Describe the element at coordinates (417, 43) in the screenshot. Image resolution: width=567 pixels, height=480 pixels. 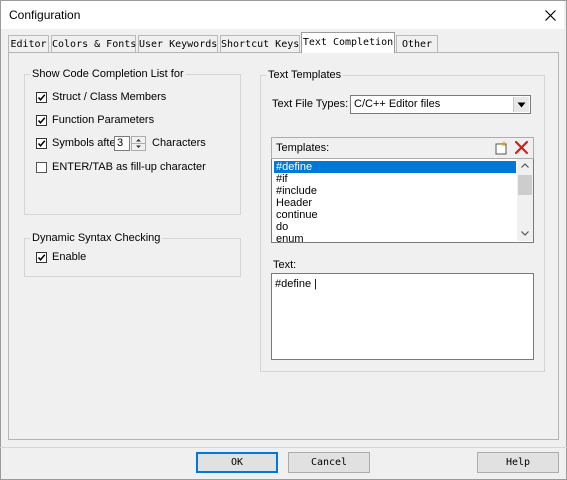
I see `tab-other: Other` at that location.